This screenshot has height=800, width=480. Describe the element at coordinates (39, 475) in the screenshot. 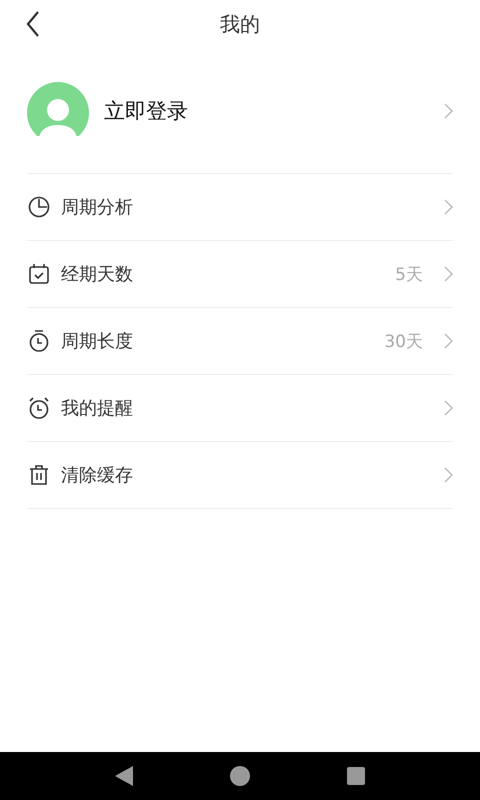

I see `trash-icon` at that location.